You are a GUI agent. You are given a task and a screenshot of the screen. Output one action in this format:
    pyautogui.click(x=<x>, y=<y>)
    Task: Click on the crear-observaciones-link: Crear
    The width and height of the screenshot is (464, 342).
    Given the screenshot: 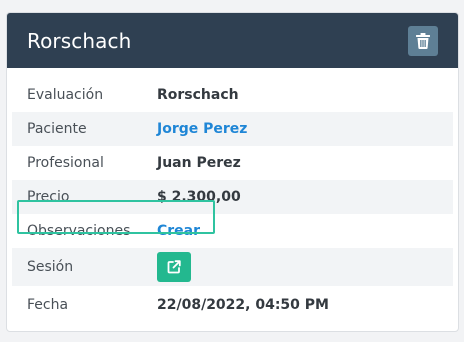 What is the action you would take?
    pyautogui.click(x=178, y=231)
    